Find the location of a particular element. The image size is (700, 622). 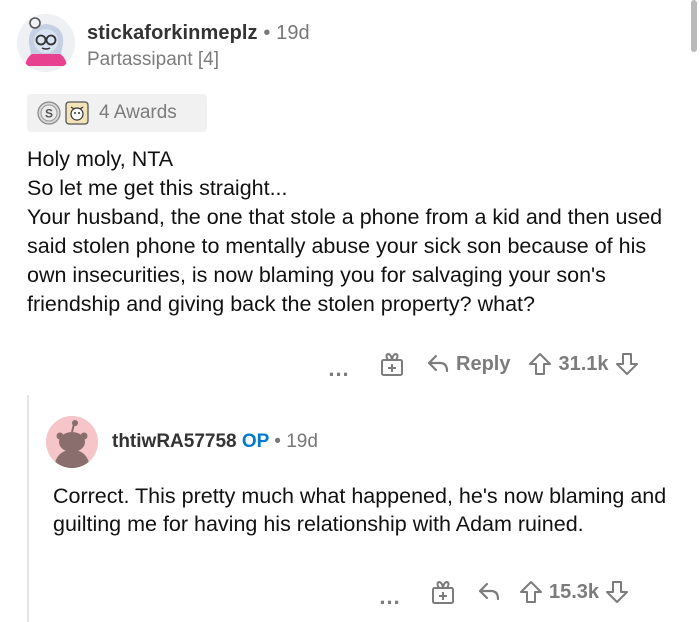

reply-actions: ... 15.3k is located at coordinates (503, 593).